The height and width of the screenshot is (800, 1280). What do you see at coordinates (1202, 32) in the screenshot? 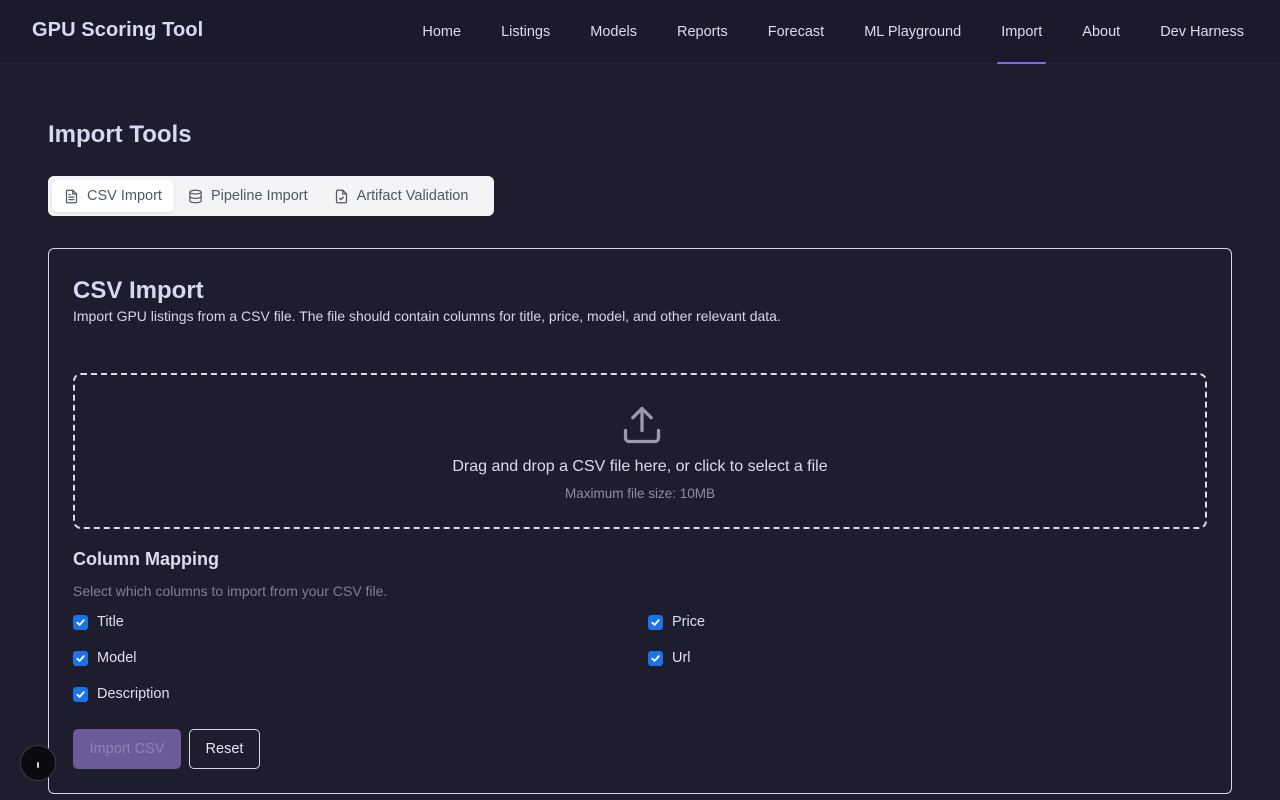
I see `nav-dev-harness: Dev Harness` at bounding box center [1202, 32].